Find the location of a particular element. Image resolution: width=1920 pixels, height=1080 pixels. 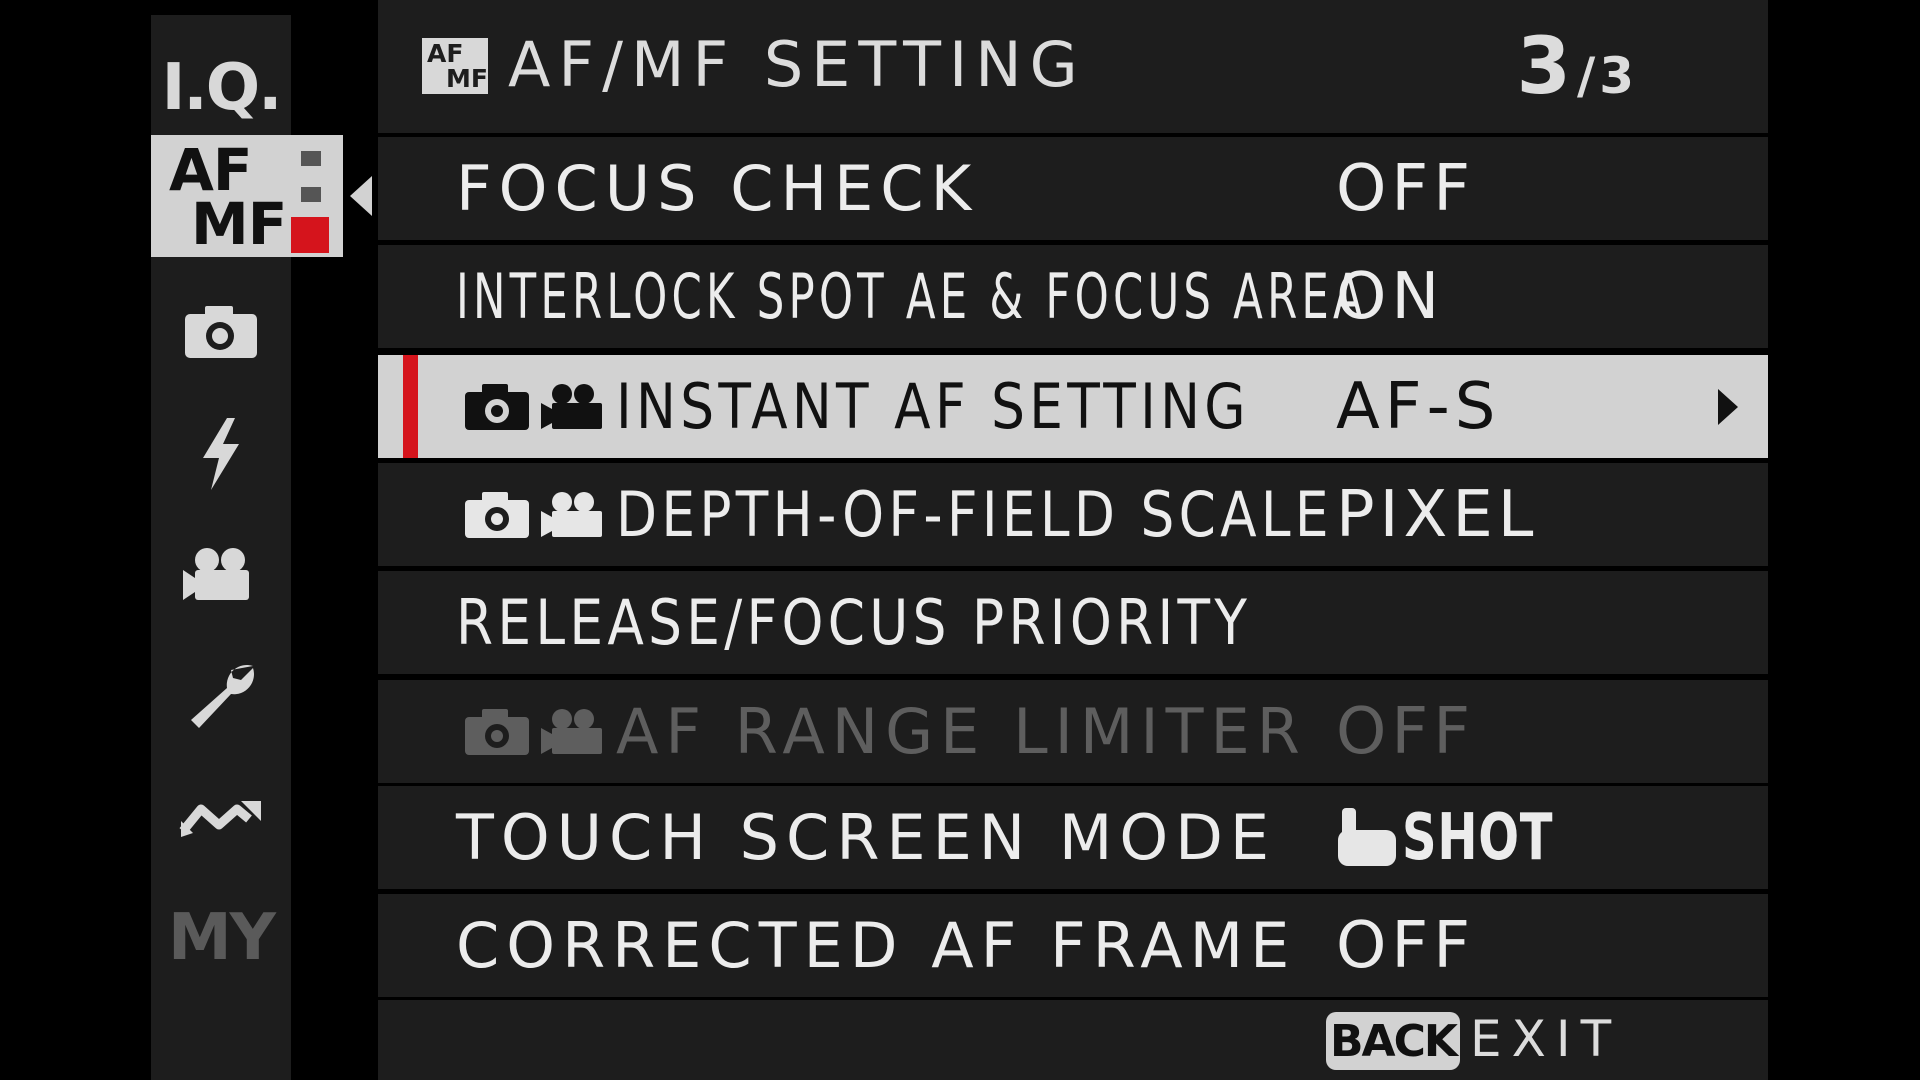

menu-item-corrected-af-frame: CORRECTED AF FRAME OFF is located at coordinates (1073, 945).